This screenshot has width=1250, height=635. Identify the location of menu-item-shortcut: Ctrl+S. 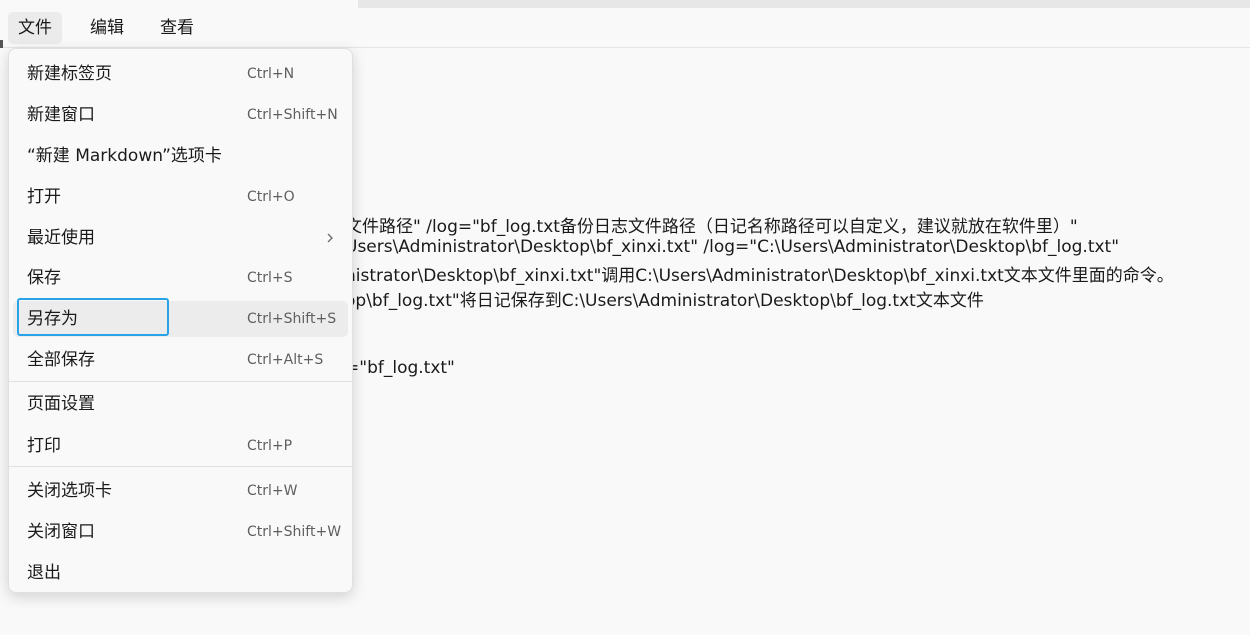
(270, 278).